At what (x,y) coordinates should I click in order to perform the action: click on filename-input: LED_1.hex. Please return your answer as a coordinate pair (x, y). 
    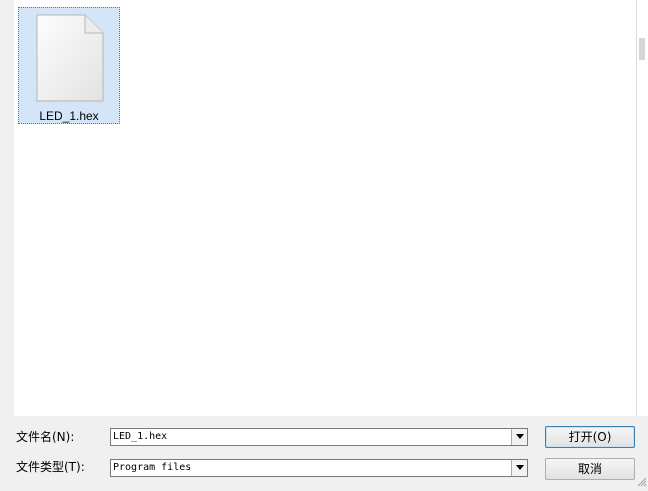
    Looking at the image, I should click on (140, 437).